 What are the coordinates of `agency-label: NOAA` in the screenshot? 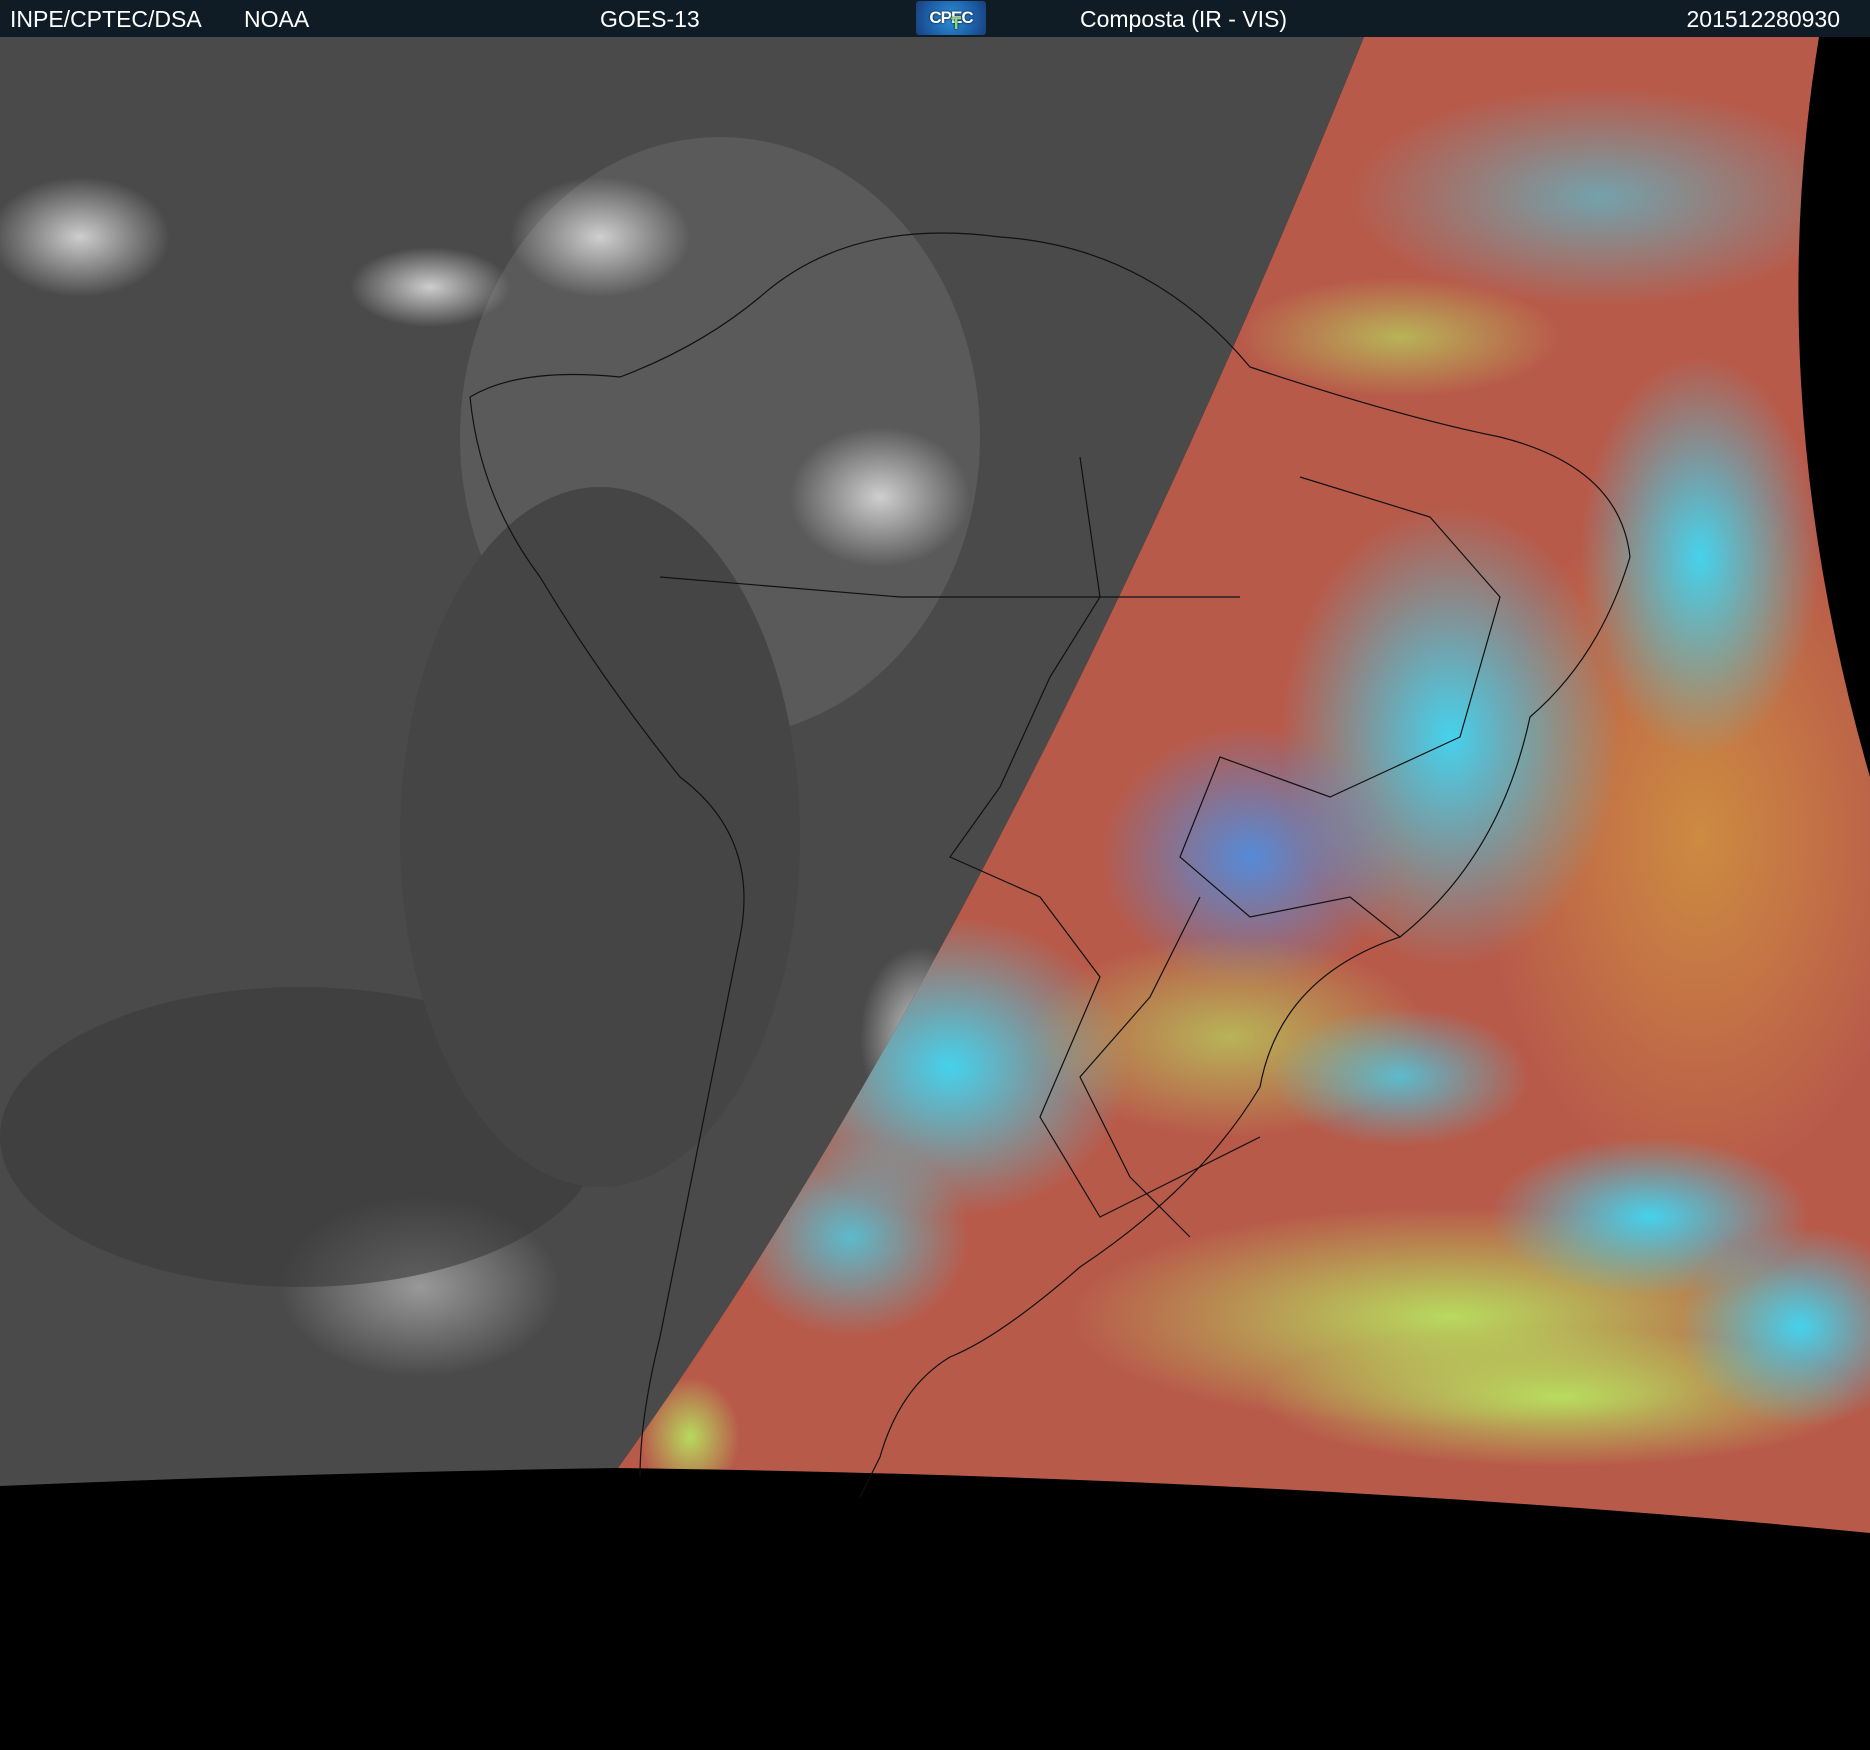 It's located at (277, 19).